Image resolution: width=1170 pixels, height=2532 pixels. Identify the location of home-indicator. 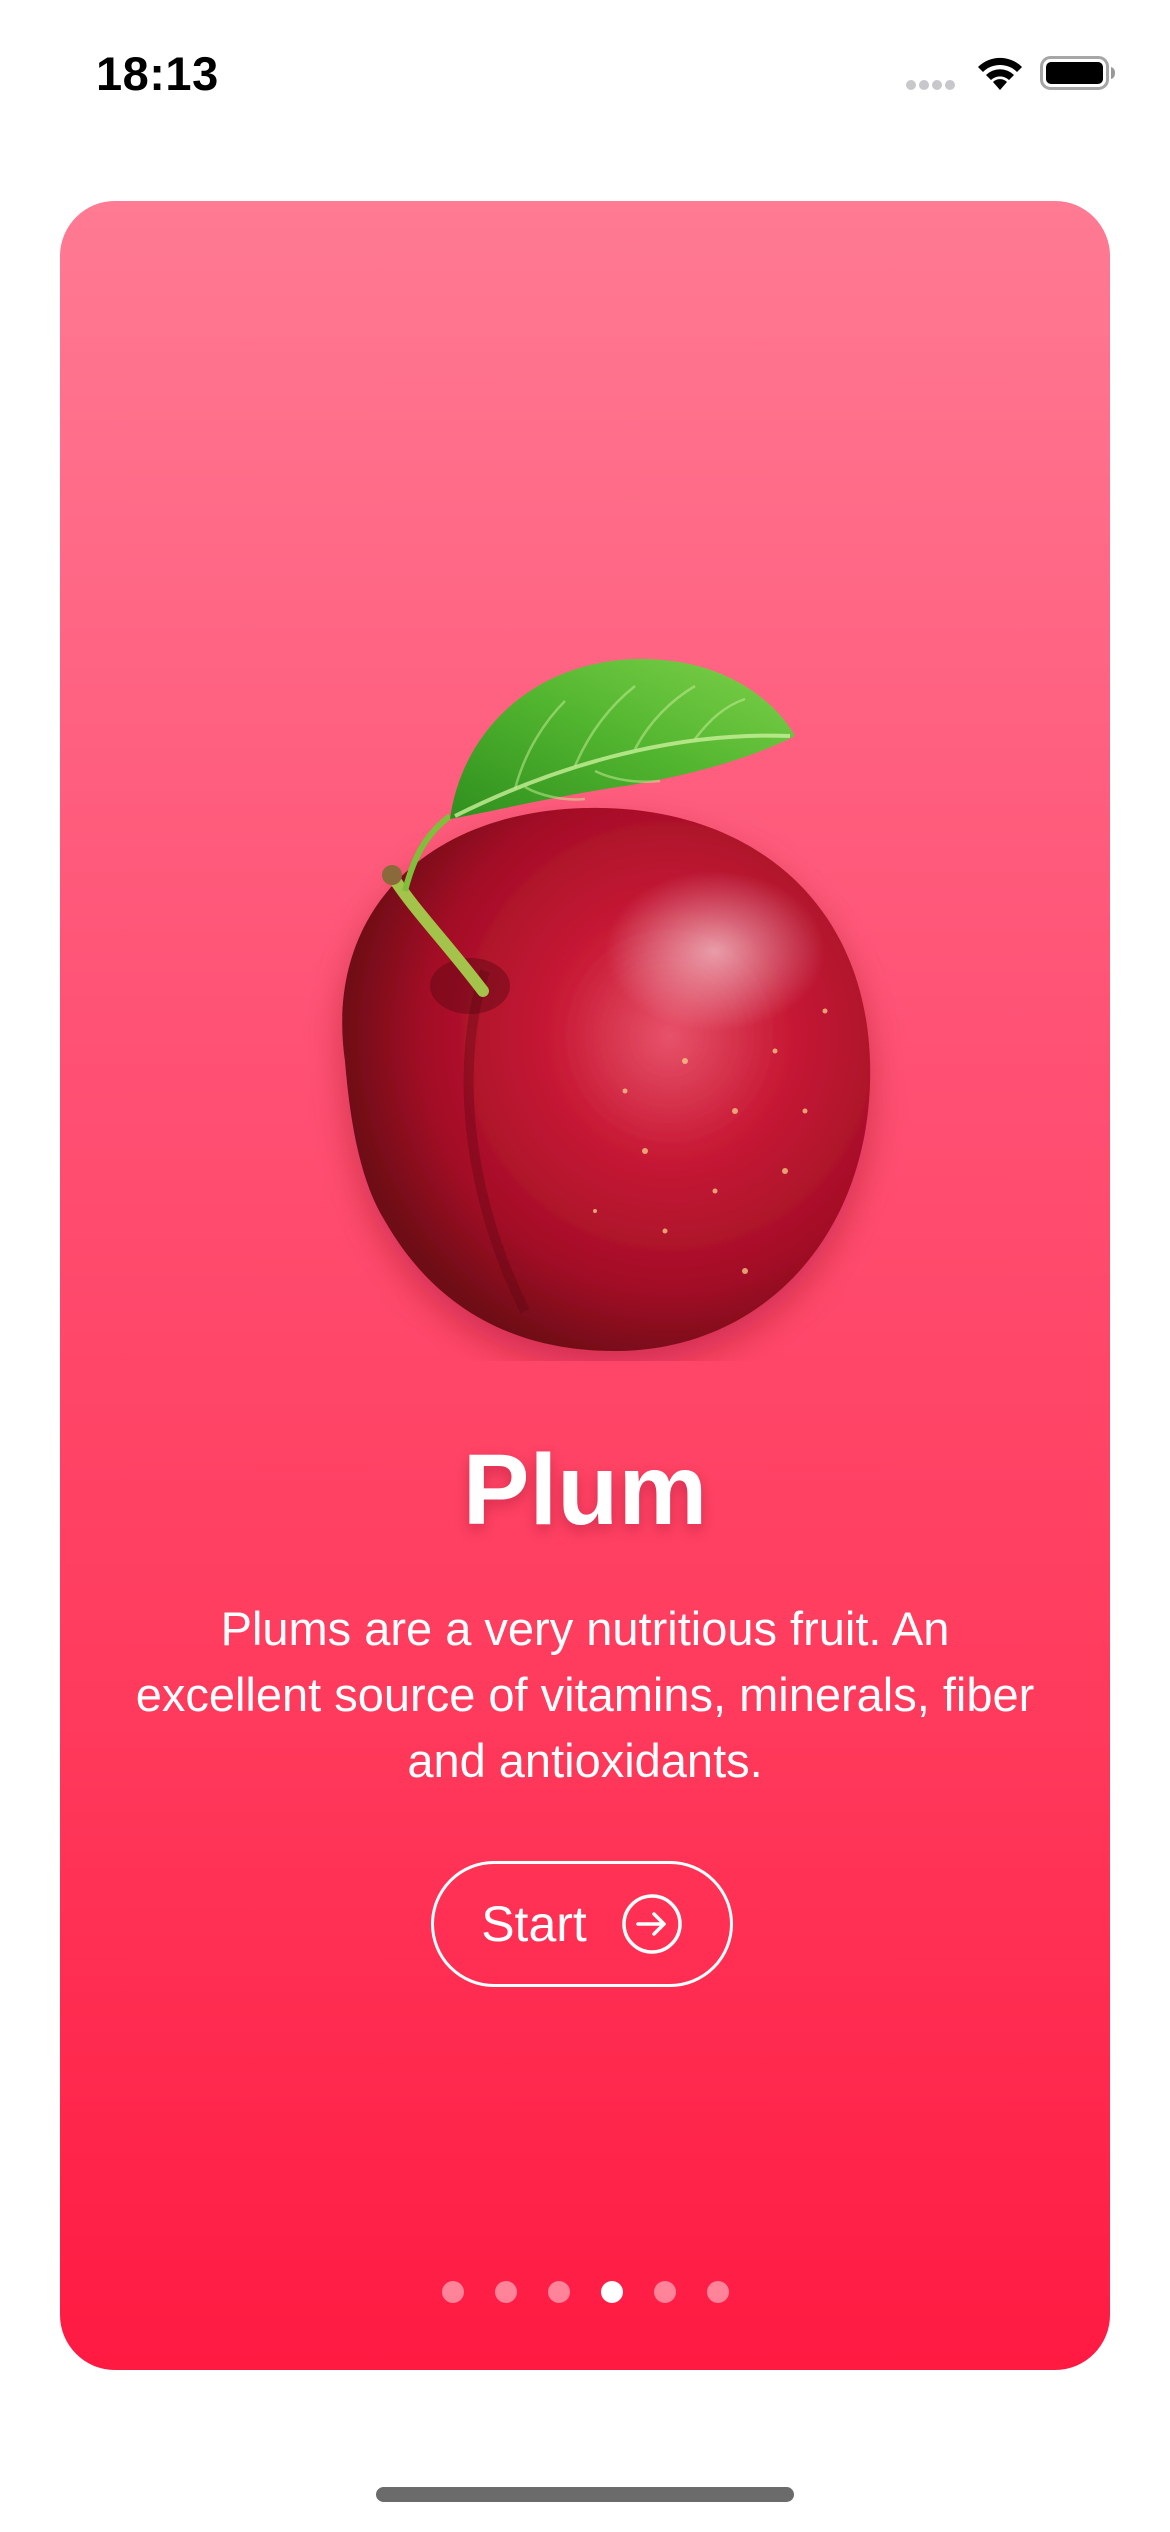
(585, 2494).